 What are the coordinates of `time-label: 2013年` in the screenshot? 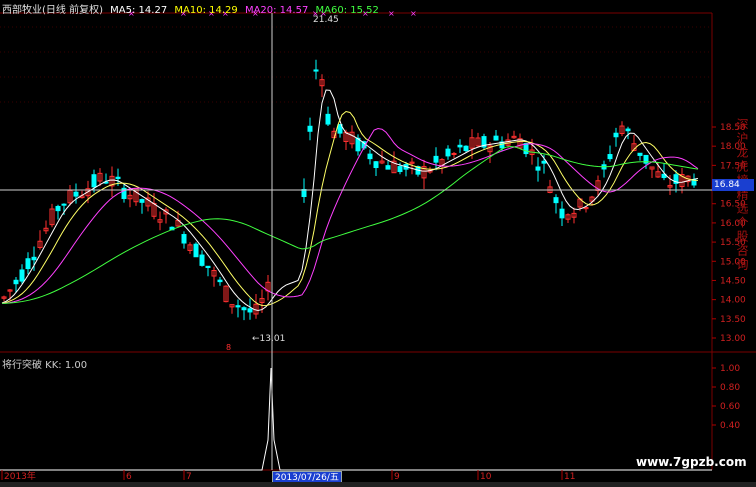 It's located at (20, 476).